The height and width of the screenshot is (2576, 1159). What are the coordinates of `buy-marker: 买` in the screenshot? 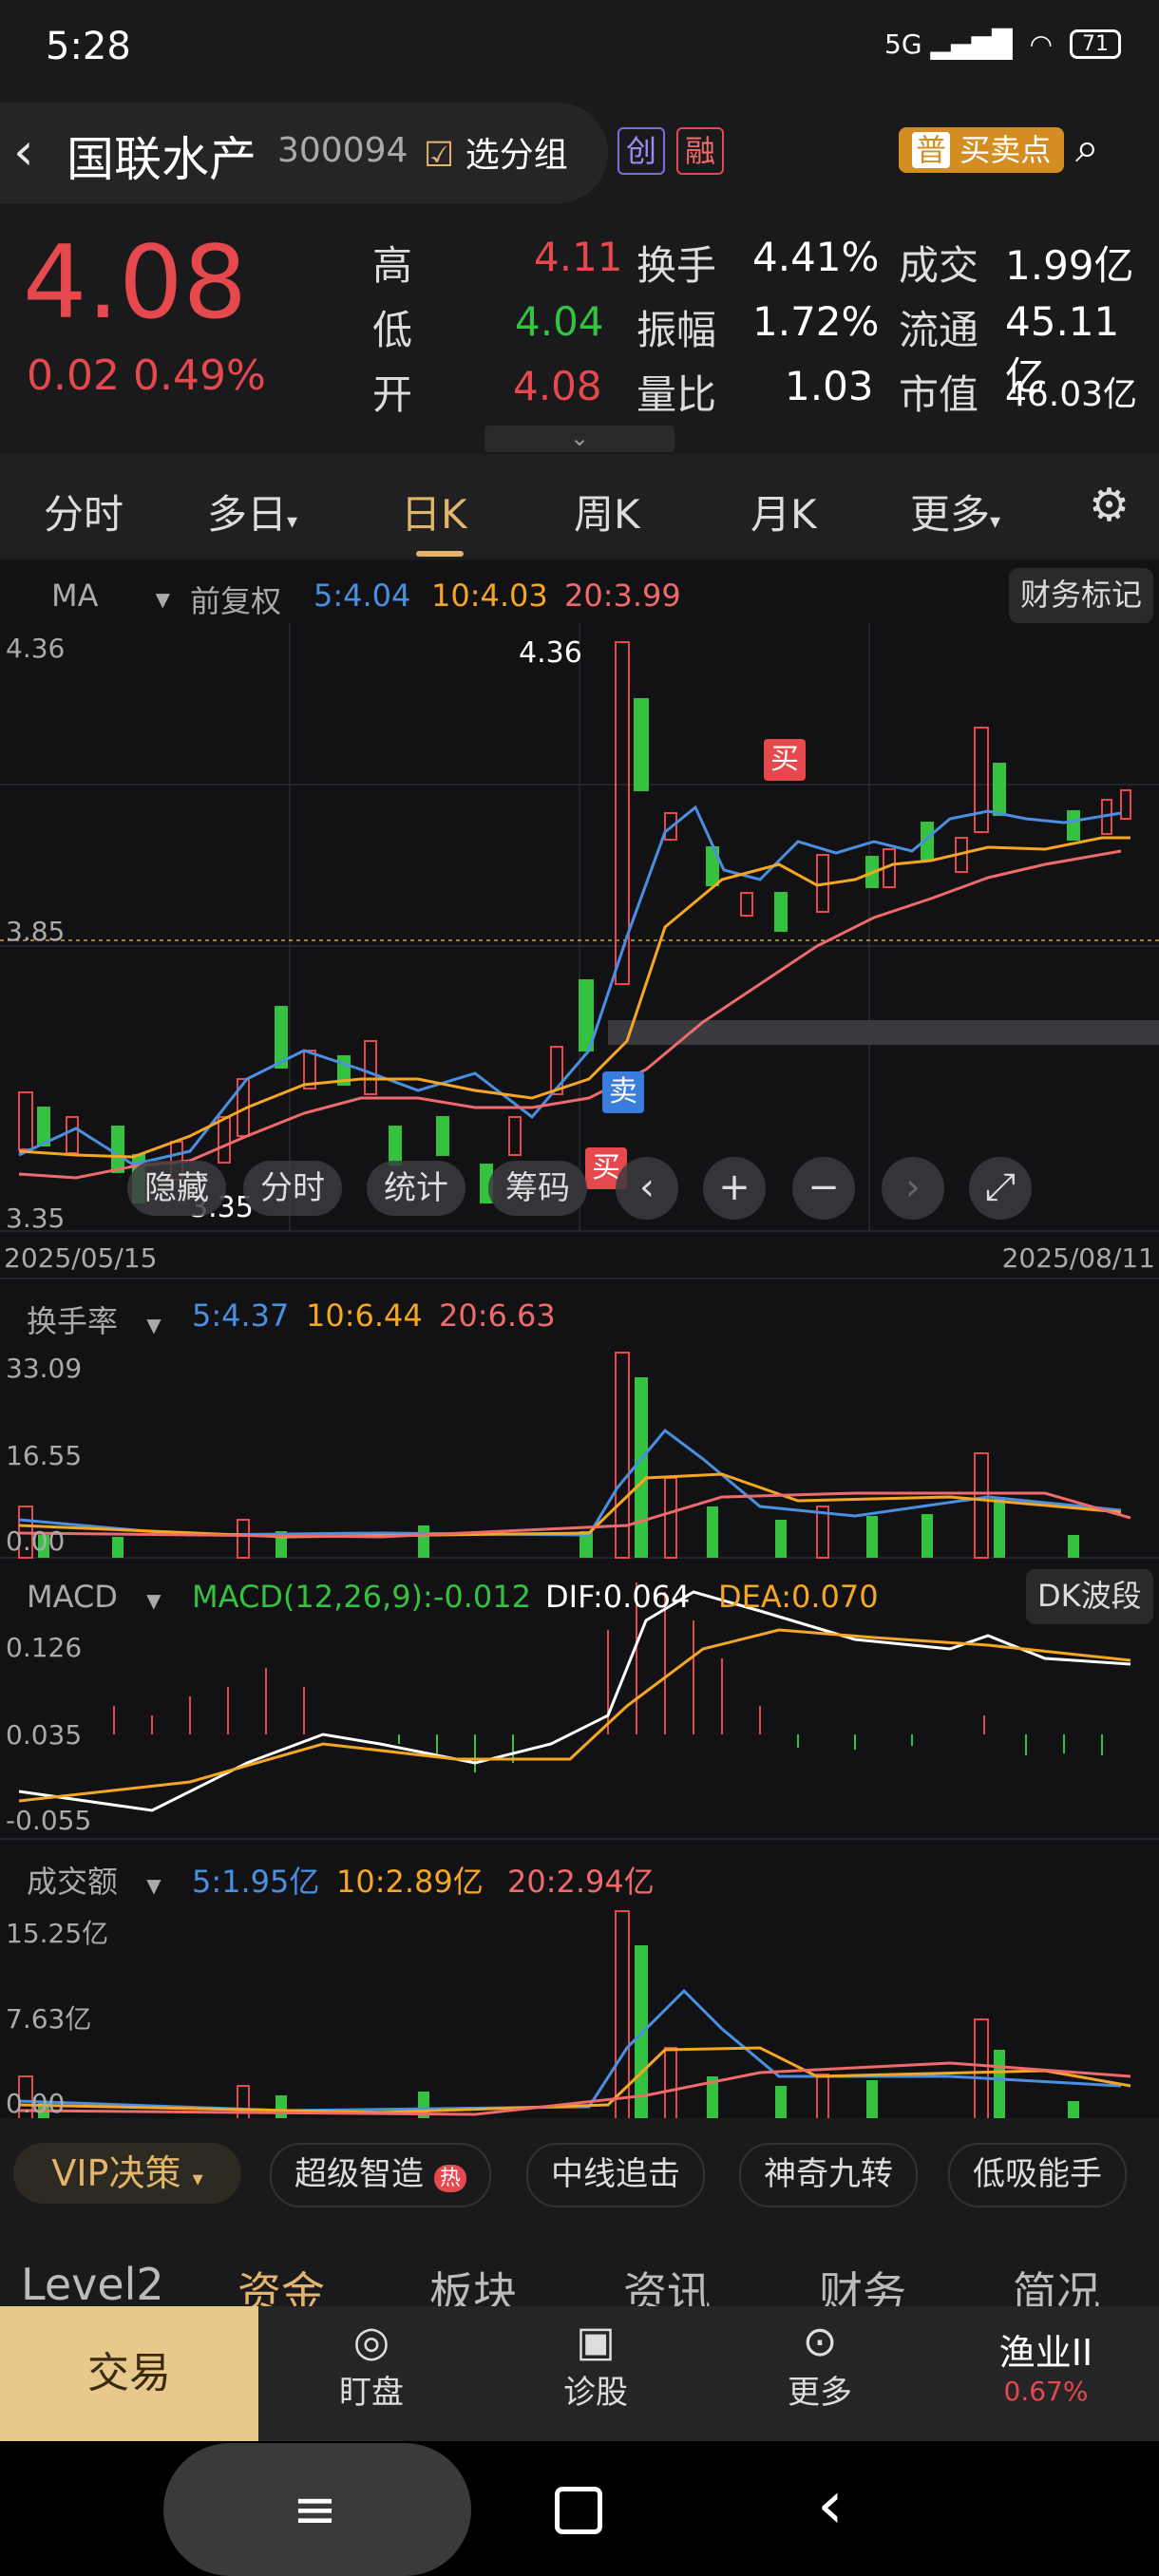 It's located at (785, 760).